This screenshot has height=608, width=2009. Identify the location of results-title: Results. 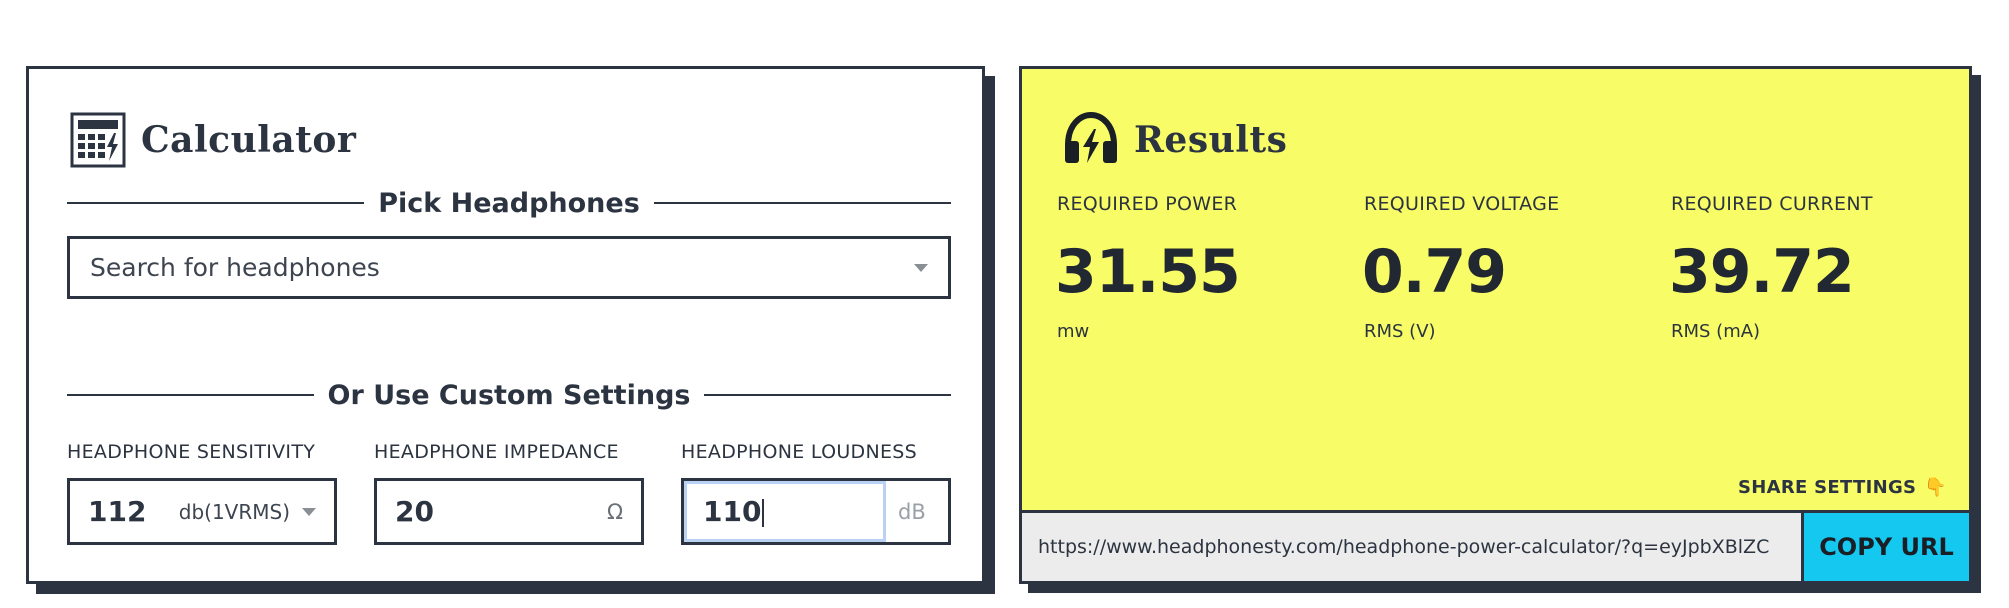
(1211, 140).